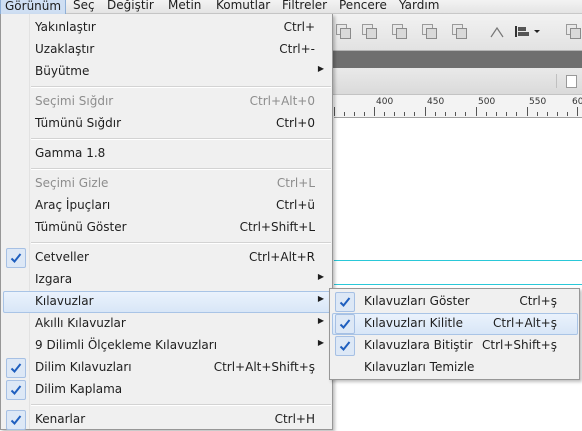 Image resolution: width=582 pixels, height=431 pixels. I want to click on menu-item-label: Tümünü Sığdır, so click(78, 123).